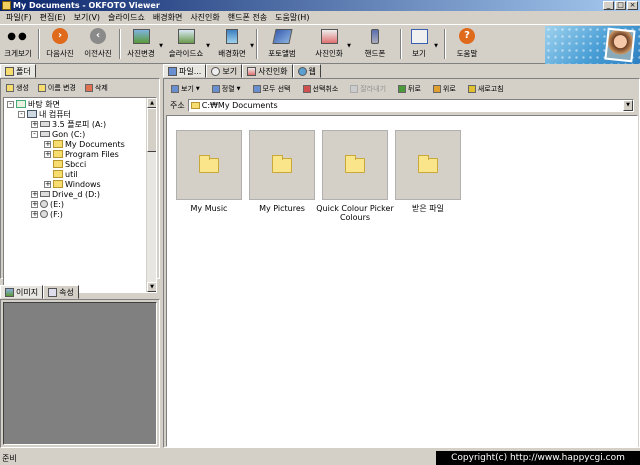  I want to click on mobile-phone-button: 핸드폰, so click(375, 44).